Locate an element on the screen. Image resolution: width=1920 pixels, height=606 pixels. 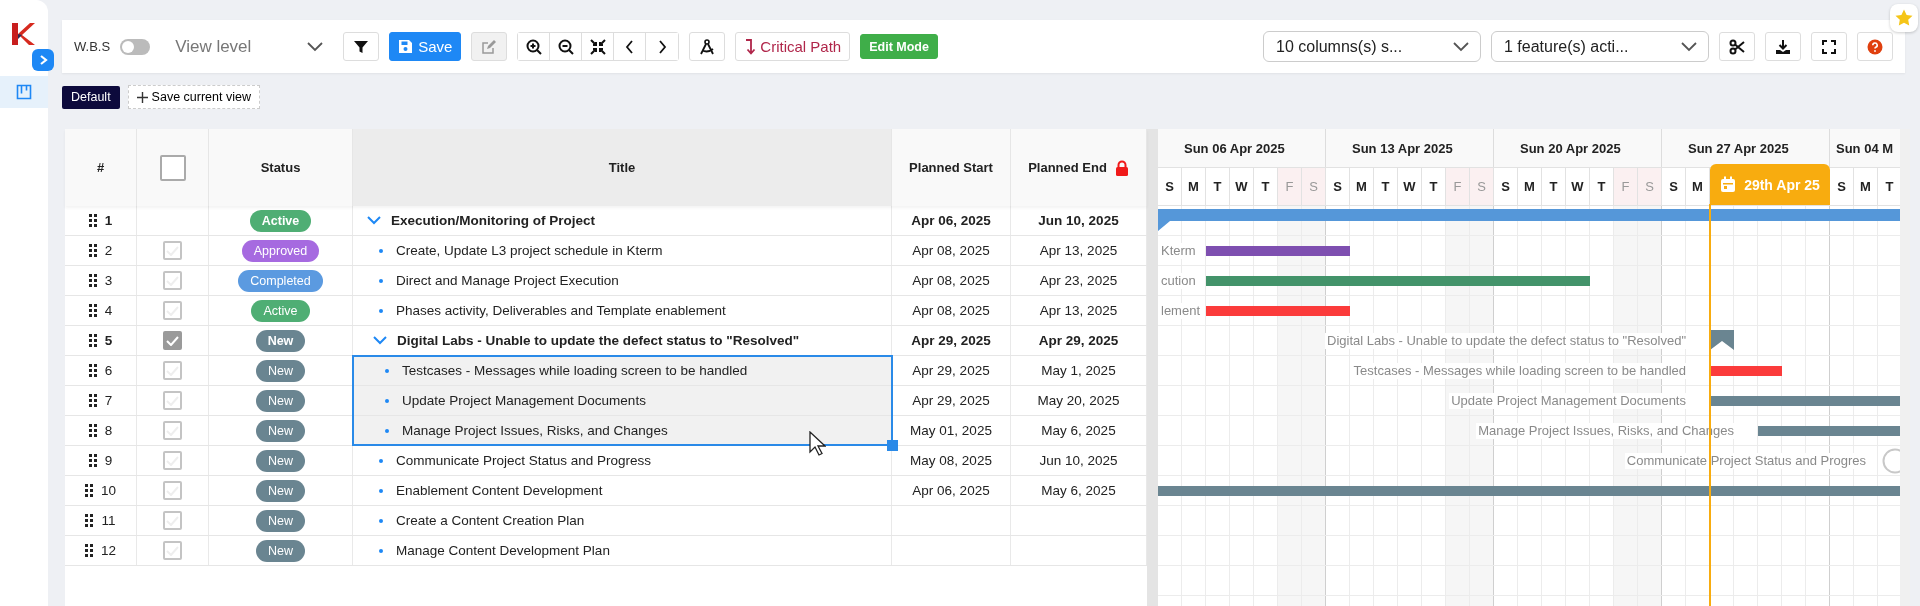
task-title: Manage Project Issues, Risks, and Changes is located at coordinates (535, 430).